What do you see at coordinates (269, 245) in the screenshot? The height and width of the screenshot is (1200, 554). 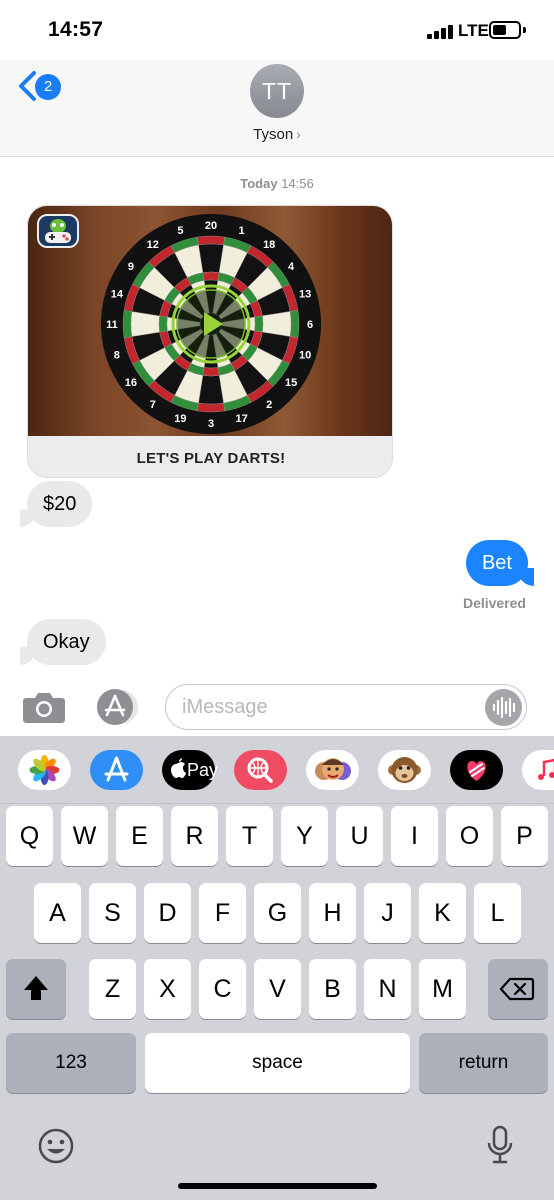 I see `board-number: 18` at bounding box center [269, 245].